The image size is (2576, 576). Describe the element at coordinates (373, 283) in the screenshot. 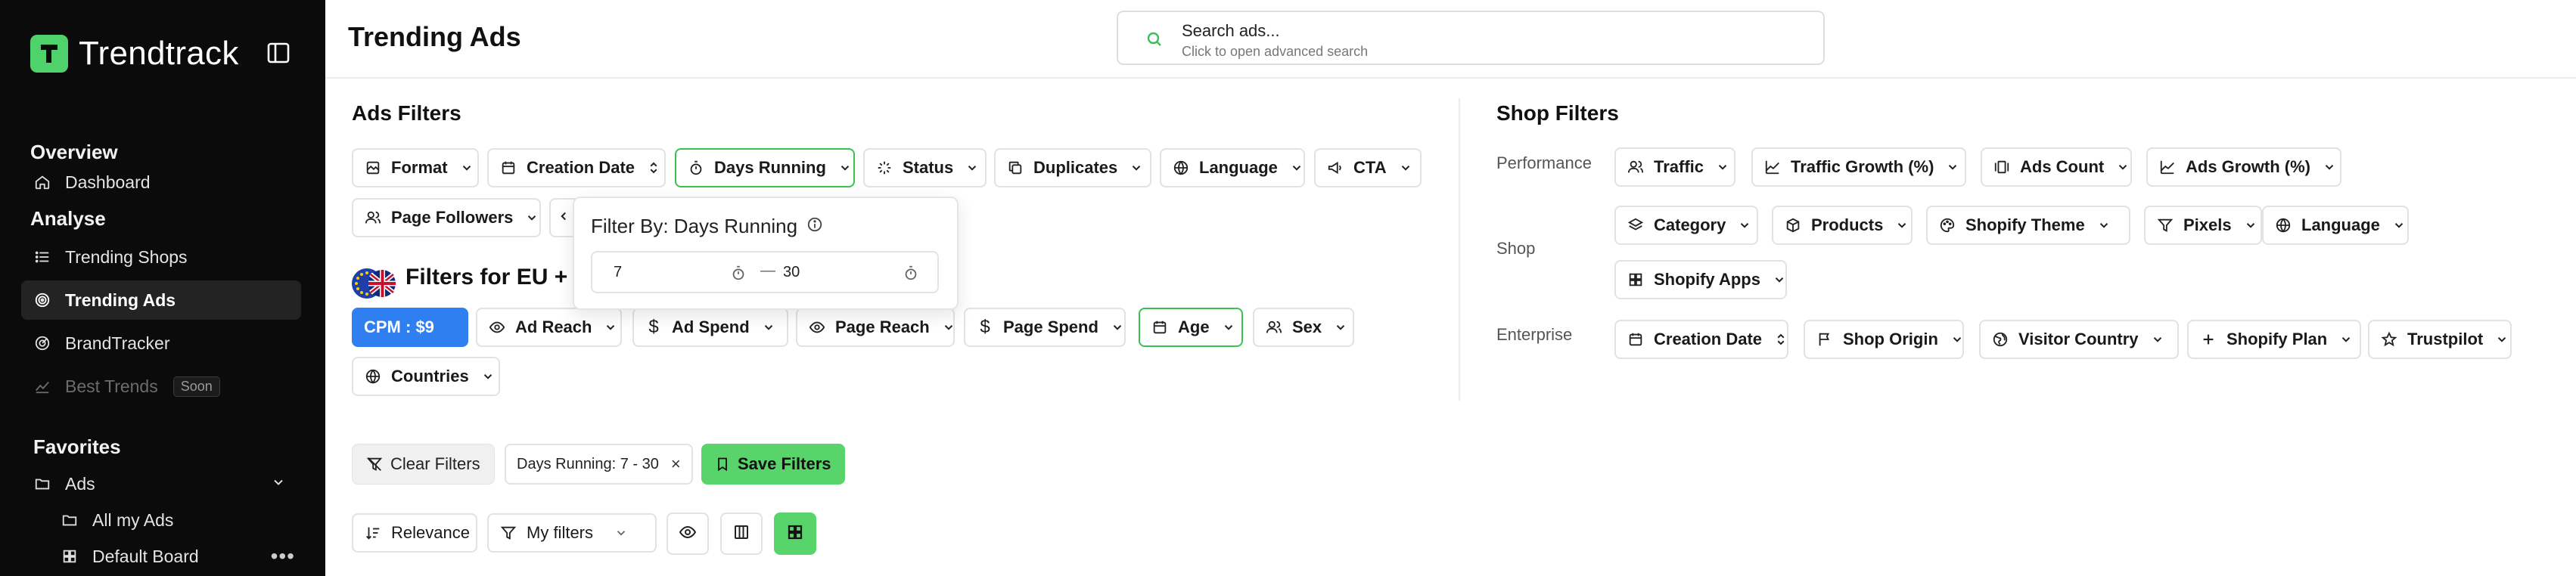

I see `eu-uk-flag-icon` at that location.